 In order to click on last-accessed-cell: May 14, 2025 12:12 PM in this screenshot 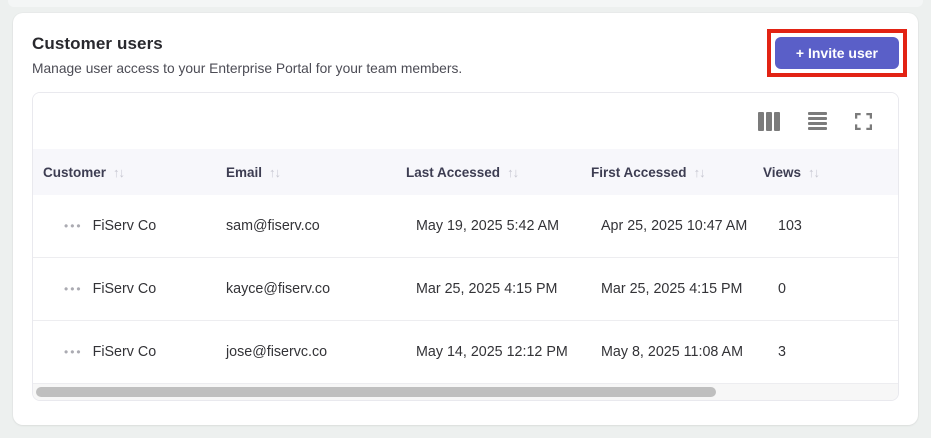, I will do `click(492, 352)`.